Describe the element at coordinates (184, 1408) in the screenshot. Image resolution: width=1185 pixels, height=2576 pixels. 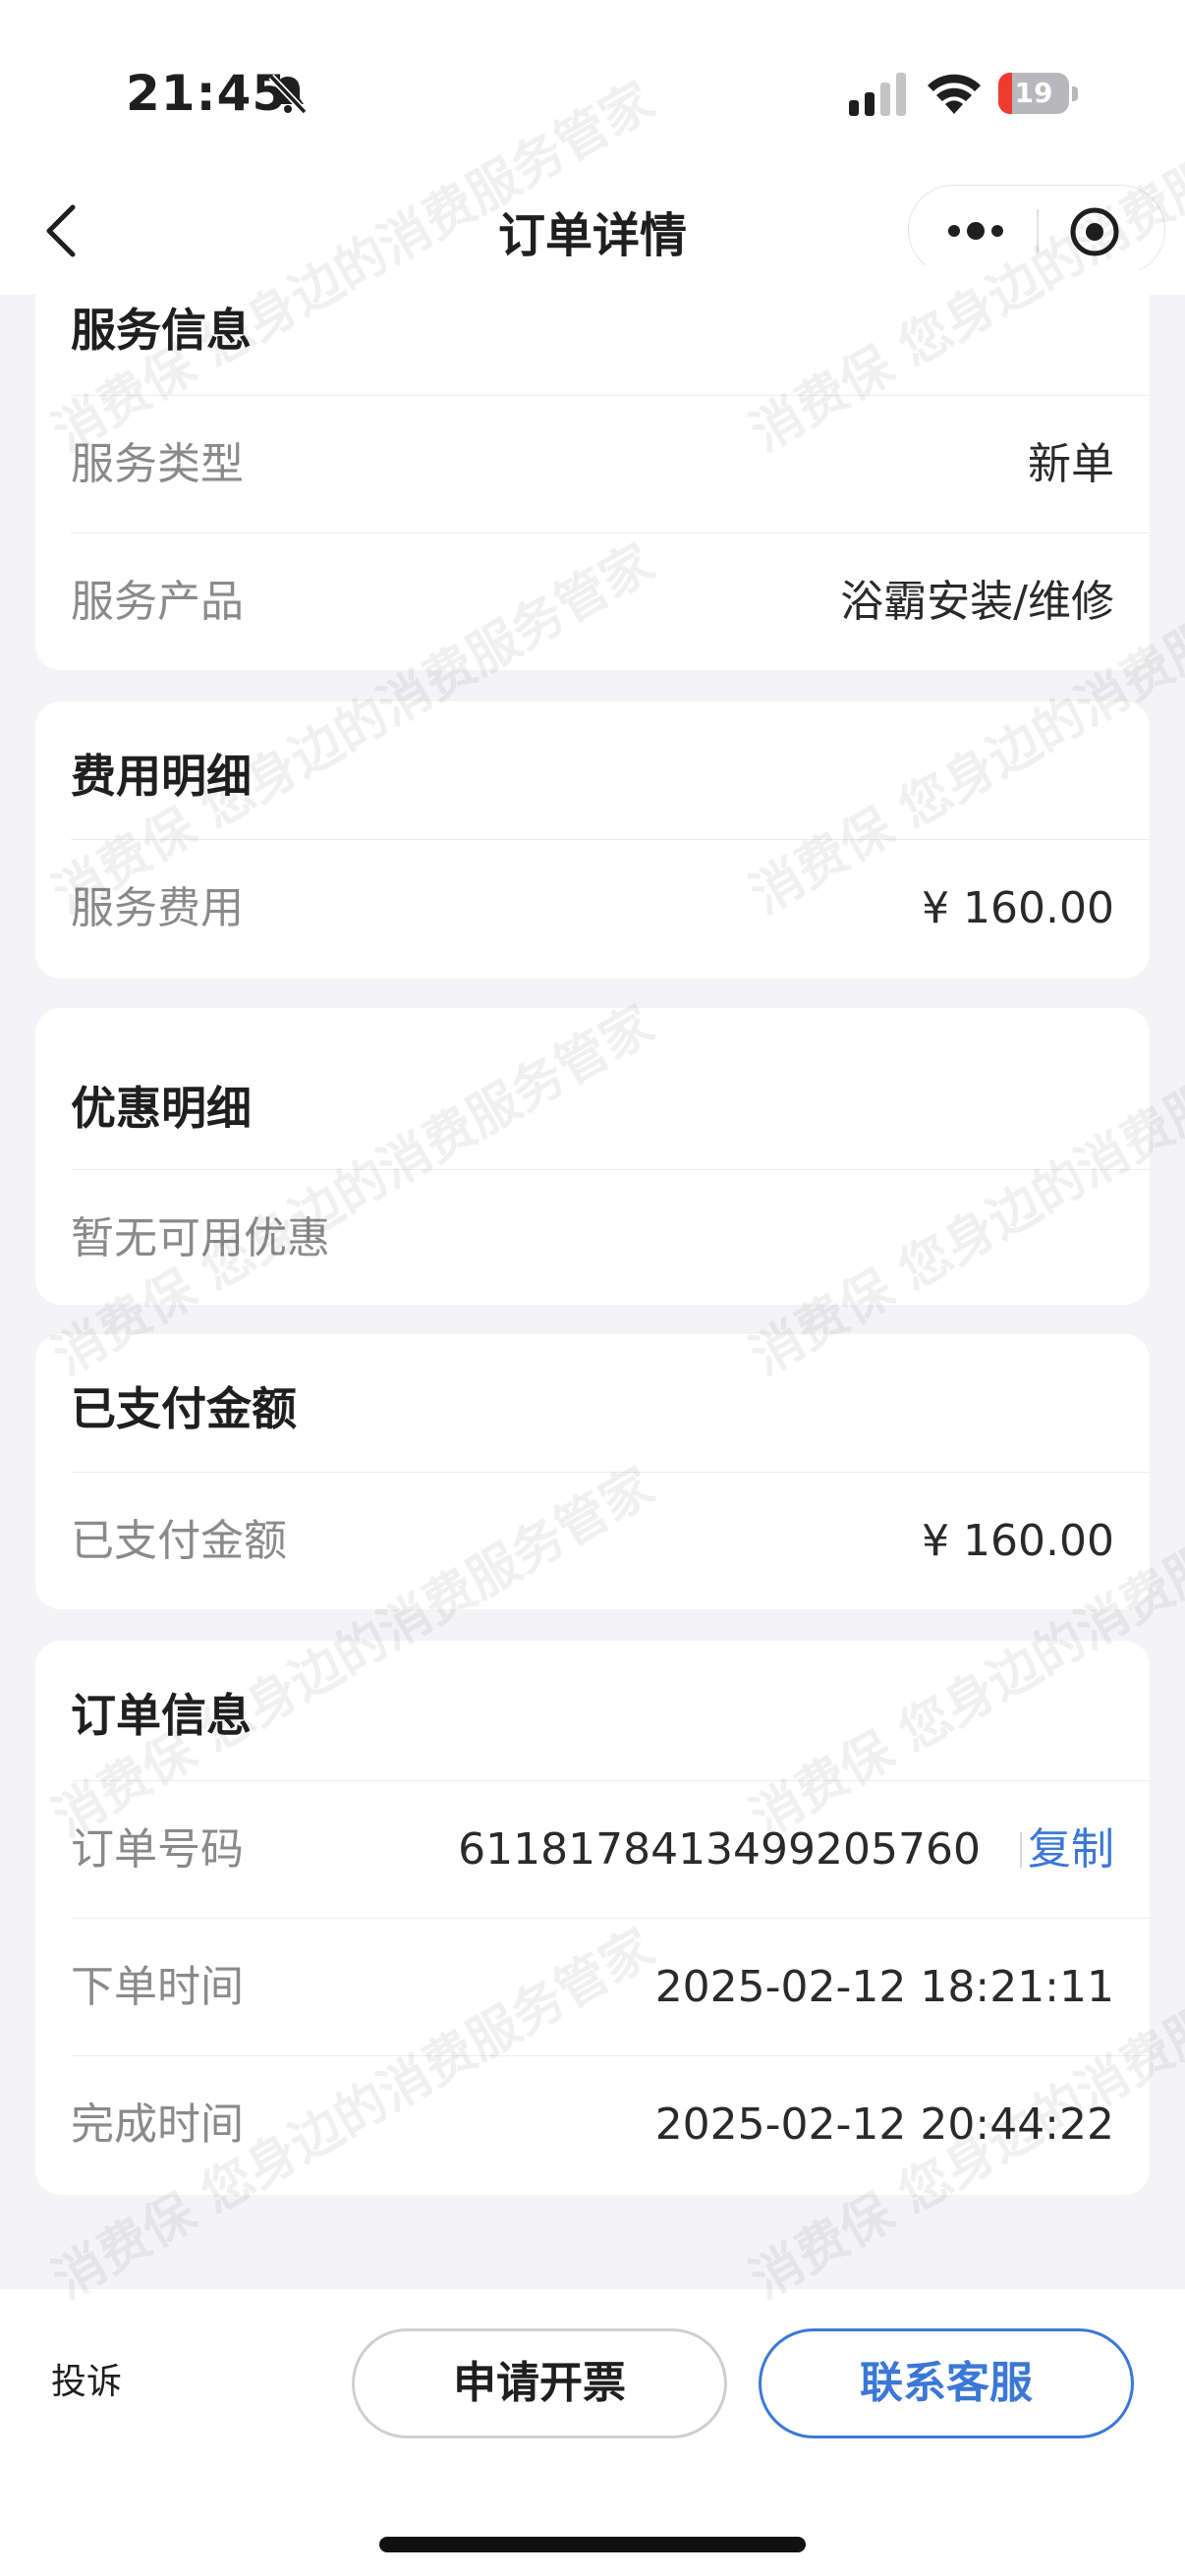
I see `paid-amount-title: 已支付金额` at that location.